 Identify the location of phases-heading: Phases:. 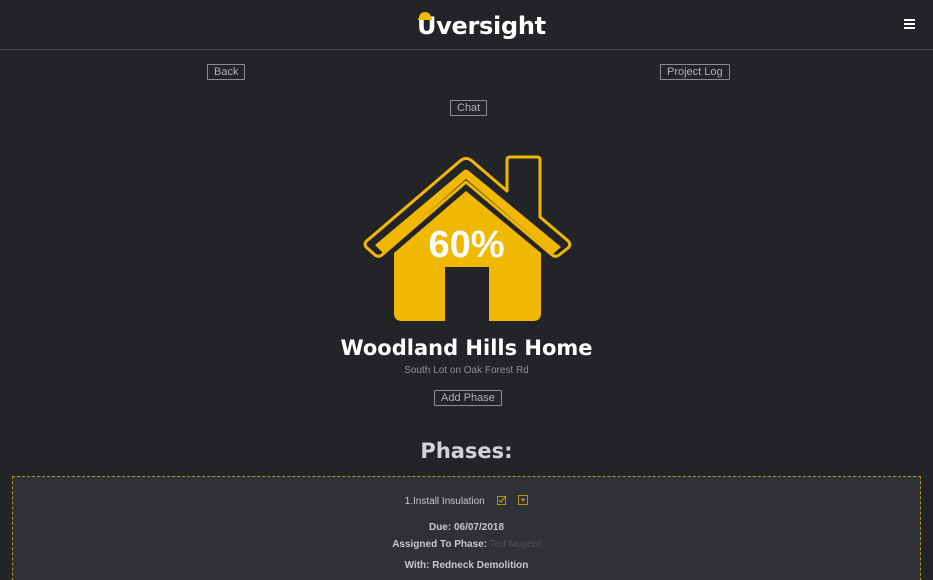
(466, 451).